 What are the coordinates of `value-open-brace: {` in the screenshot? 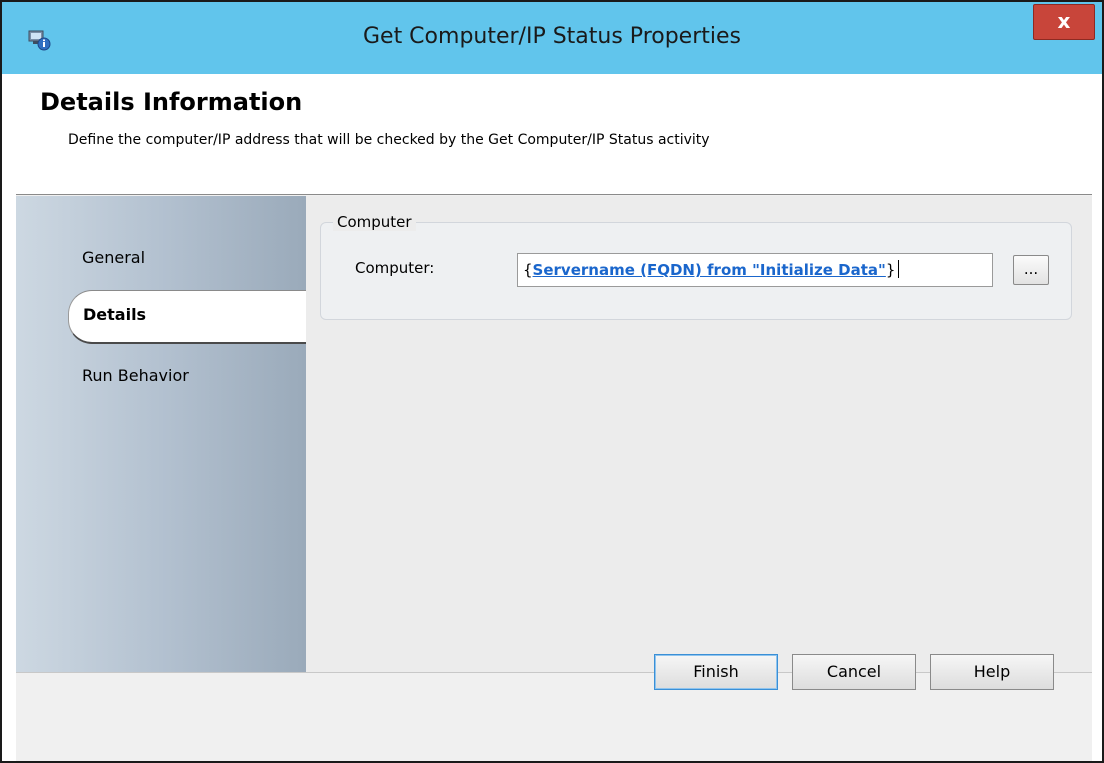 It's located at (528, 270).